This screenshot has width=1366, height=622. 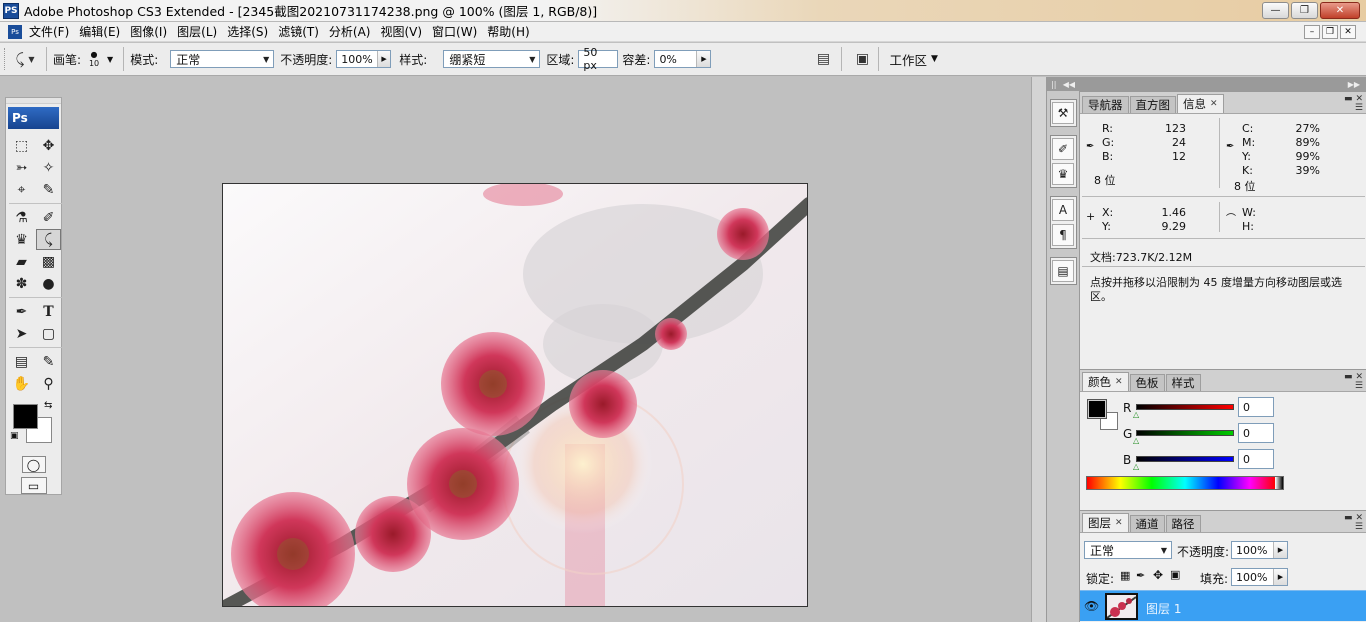 I want to click on tab-channels: 通道, so click(x=1147, y=523).